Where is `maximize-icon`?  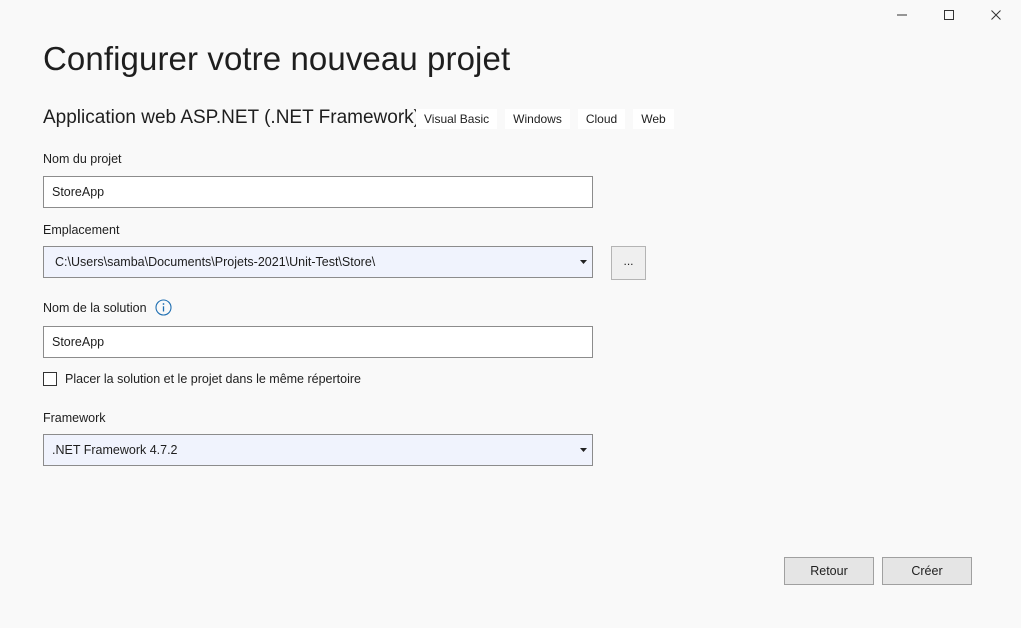
maximize-icon is located at coordinates (949, 15).